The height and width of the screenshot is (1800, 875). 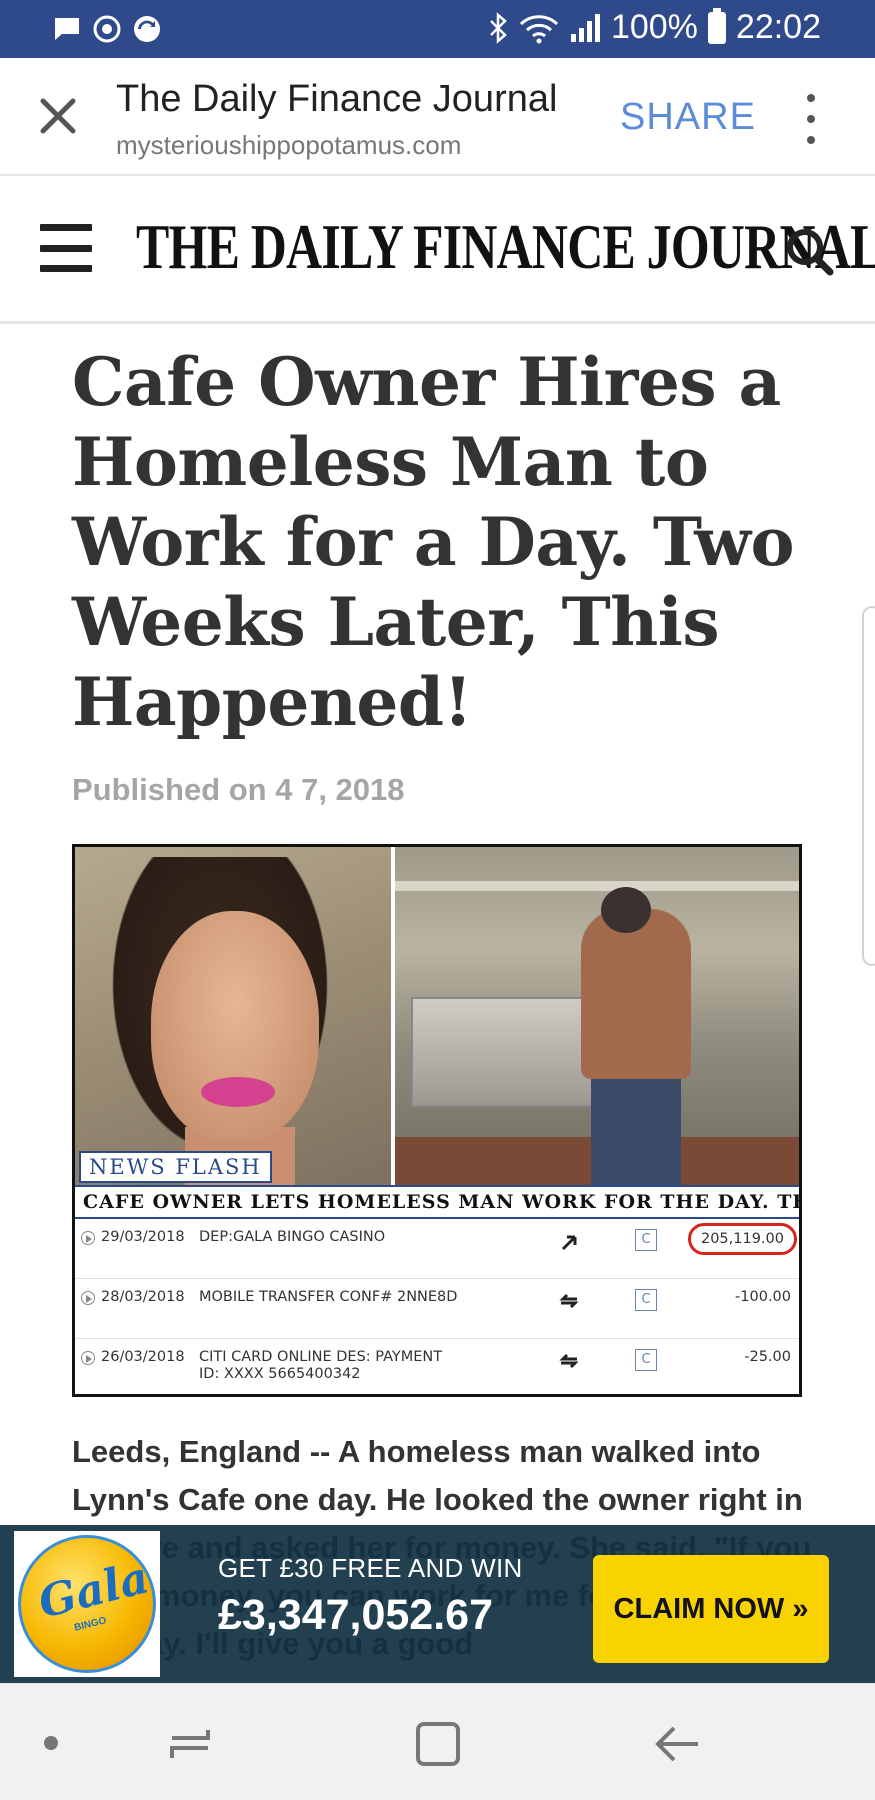 I want to click on wifi-icon, so click(x=538, y=28).